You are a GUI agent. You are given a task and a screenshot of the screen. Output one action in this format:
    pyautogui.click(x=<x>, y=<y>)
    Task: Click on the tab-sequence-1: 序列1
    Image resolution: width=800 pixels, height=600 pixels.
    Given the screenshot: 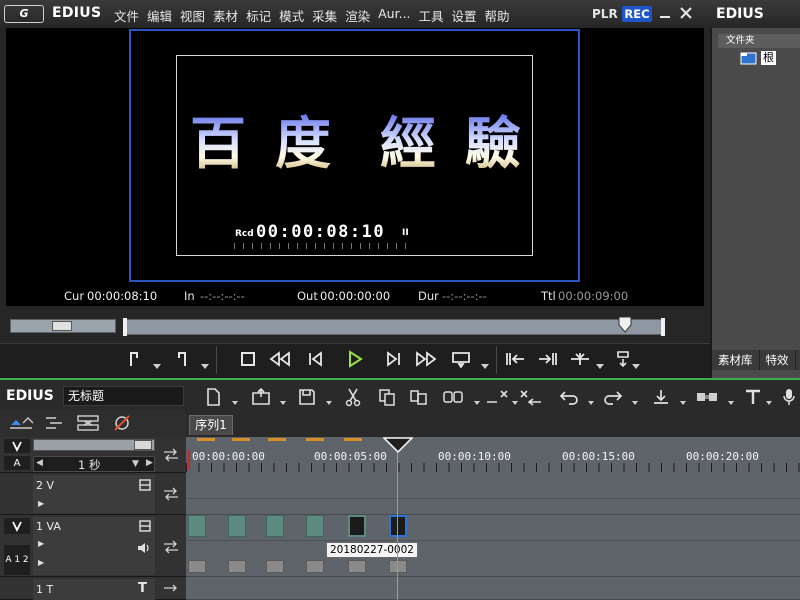 What is the action you would take?
    pyautogui.click(x=211, y=425)
    